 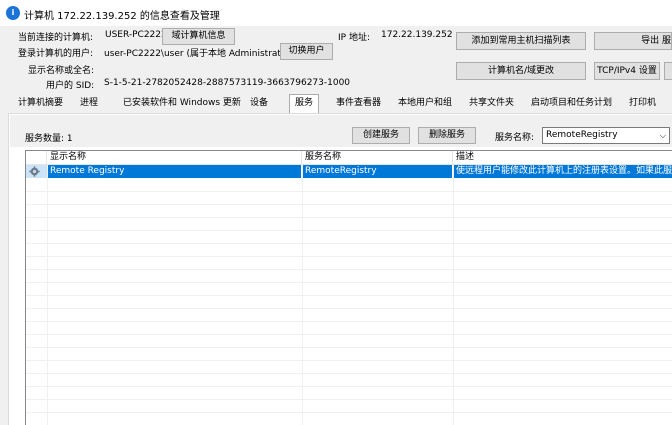 What do you see at coordinates (89, 103) in the screenshot?
I see `tab-processes: 进程` at bounding box center [89, 103].